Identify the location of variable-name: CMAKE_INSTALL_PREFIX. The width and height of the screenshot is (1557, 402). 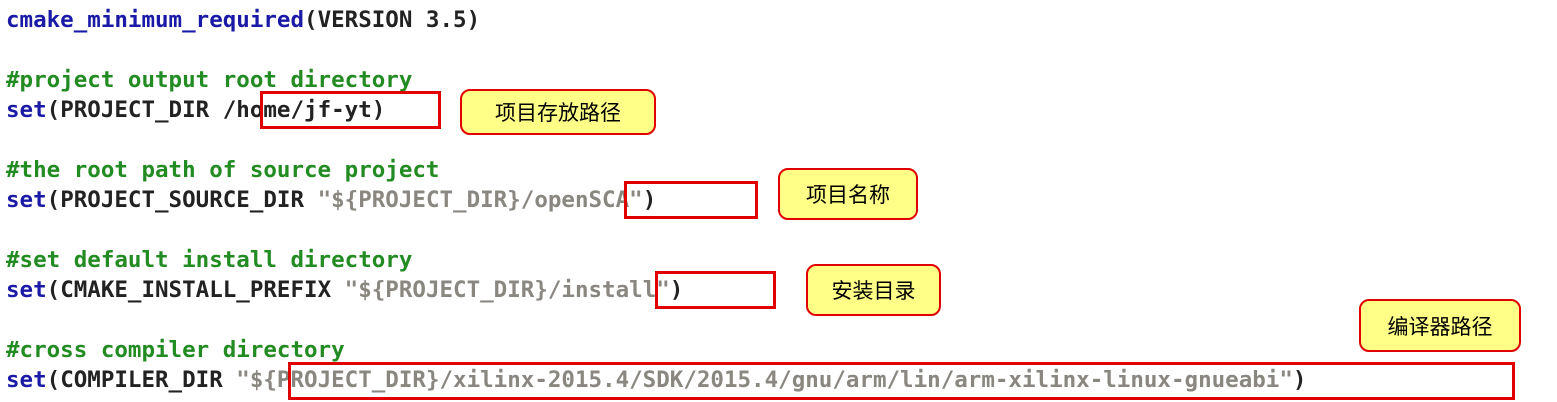
(202, 290).